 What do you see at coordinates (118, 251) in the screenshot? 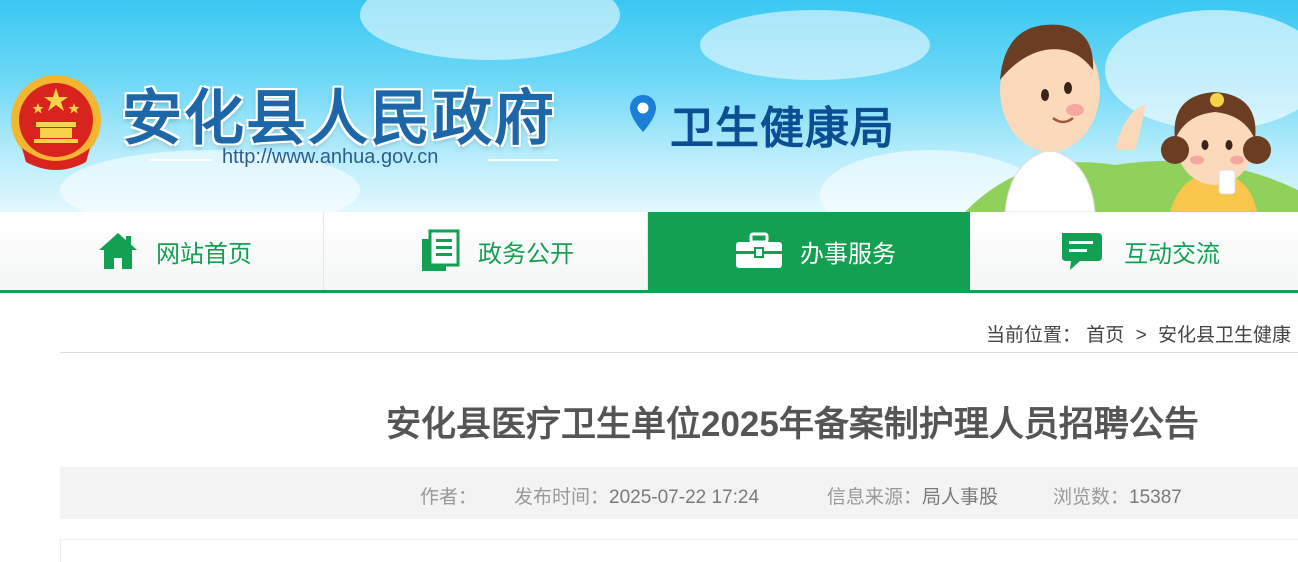
I see `home-icon` at bounding box center [118, 251].